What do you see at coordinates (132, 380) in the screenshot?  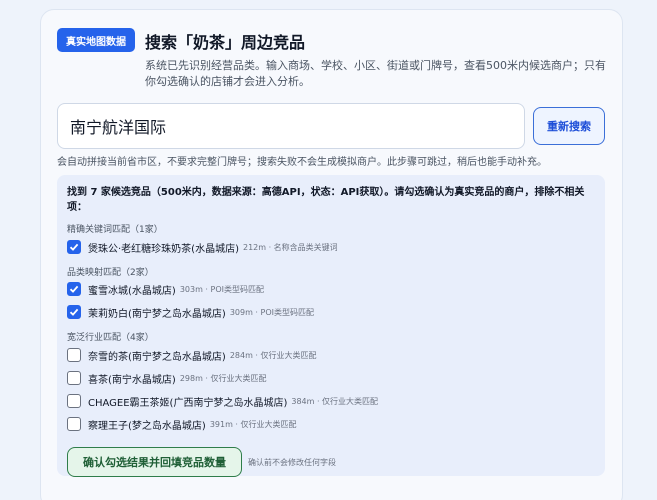 I see `candidate-name: 喜茶(南宁水晶城店)` at bounding box center [132, 380].